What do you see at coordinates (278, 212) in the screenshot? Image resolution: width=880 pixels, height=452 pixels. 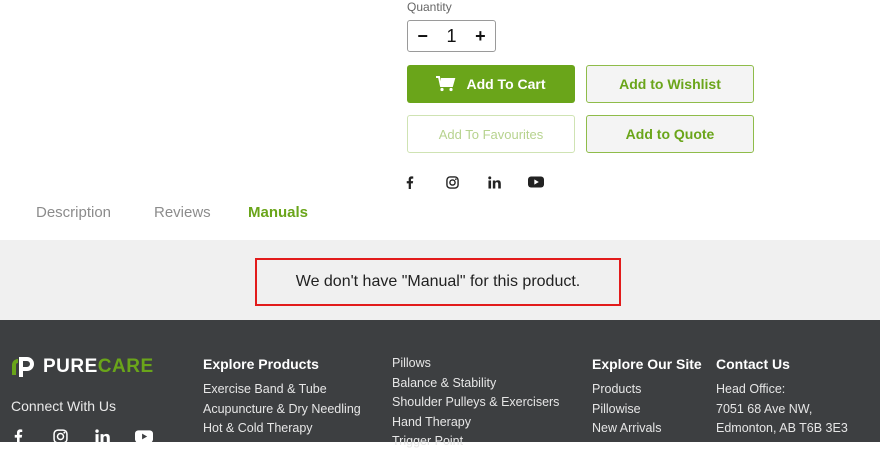 I see `tab-manuals: Manuals` at bounding box center [278, 212].